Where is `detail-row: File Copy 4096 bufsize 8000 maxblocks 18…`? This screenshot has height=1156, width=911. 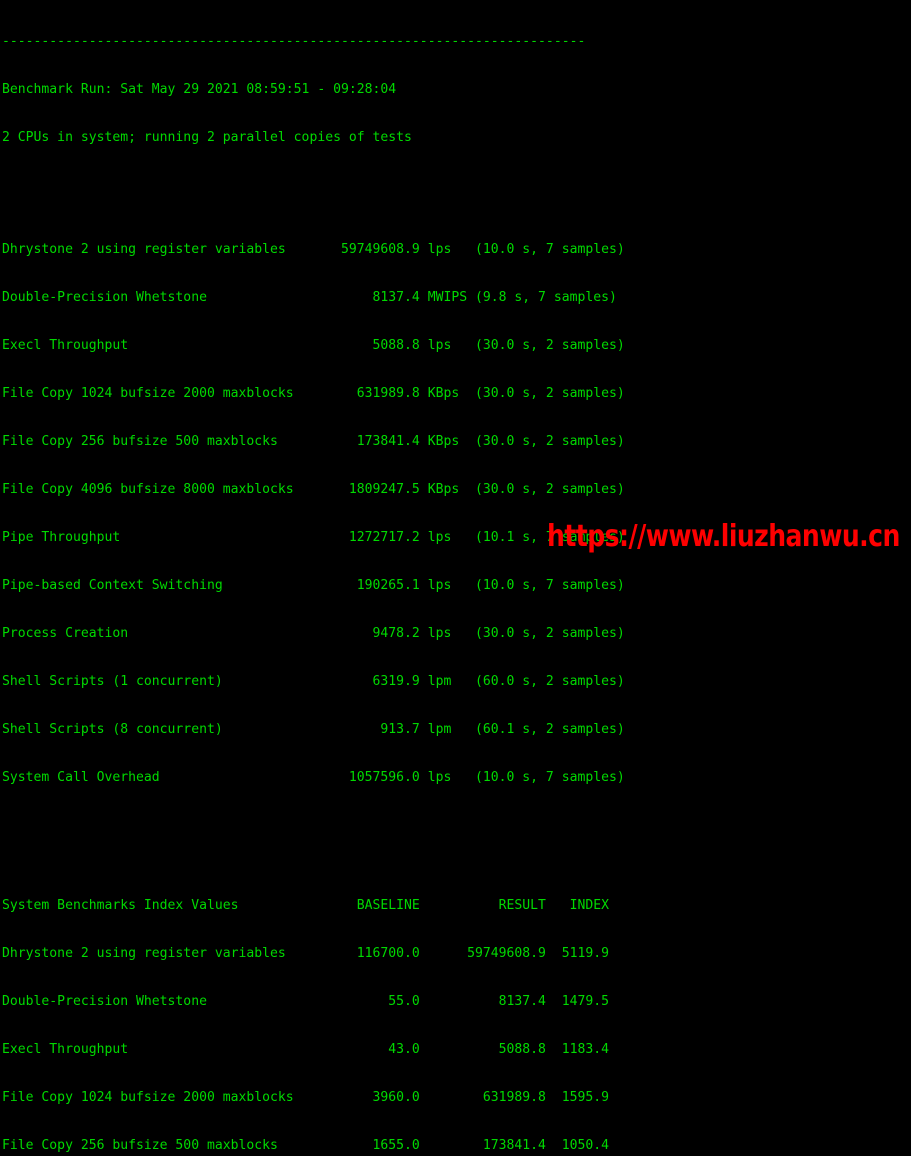
detail-row: File Copy 4096 bufsize 8000 maxblocks 18… is located at coordinates (313, 489).